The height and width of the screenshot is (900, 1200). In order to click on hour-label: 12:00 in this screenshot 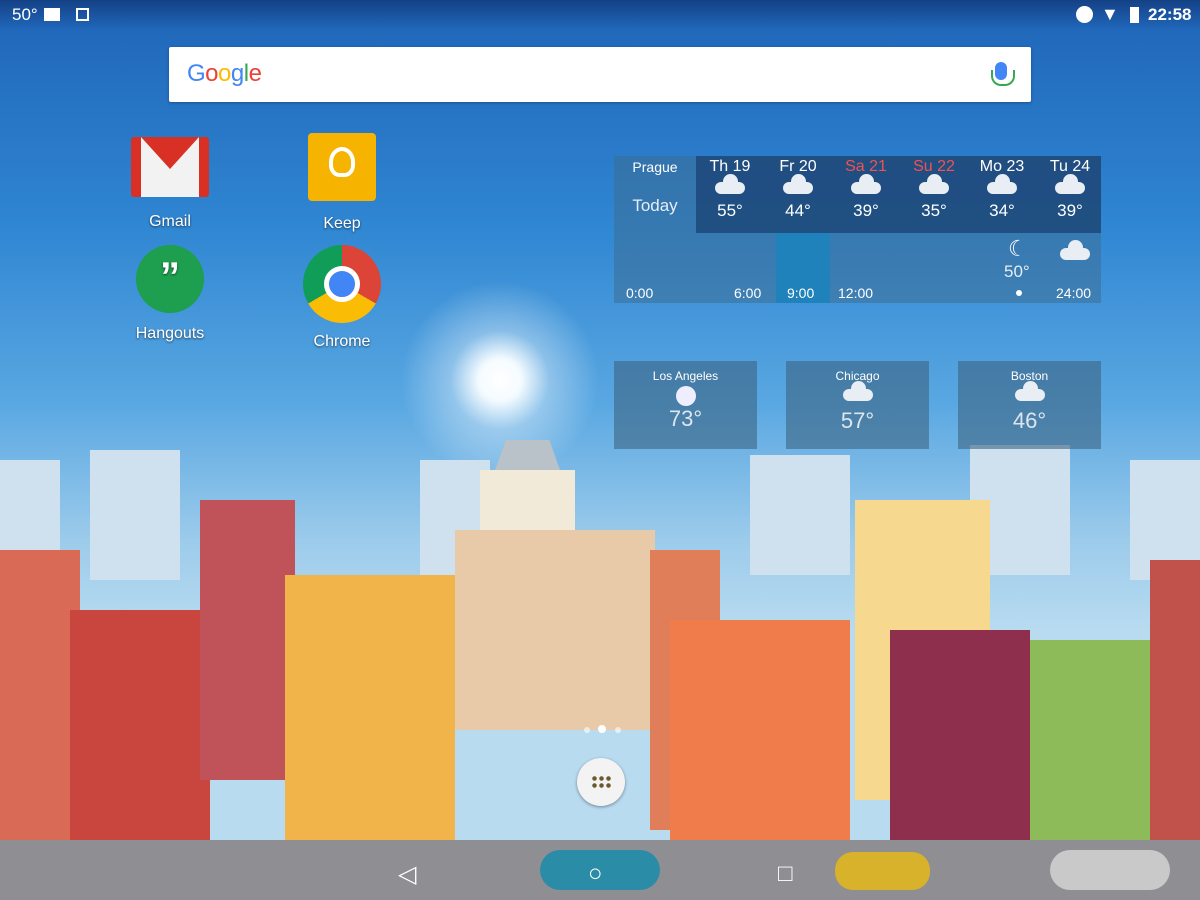, I will do `click(856, 293)`.